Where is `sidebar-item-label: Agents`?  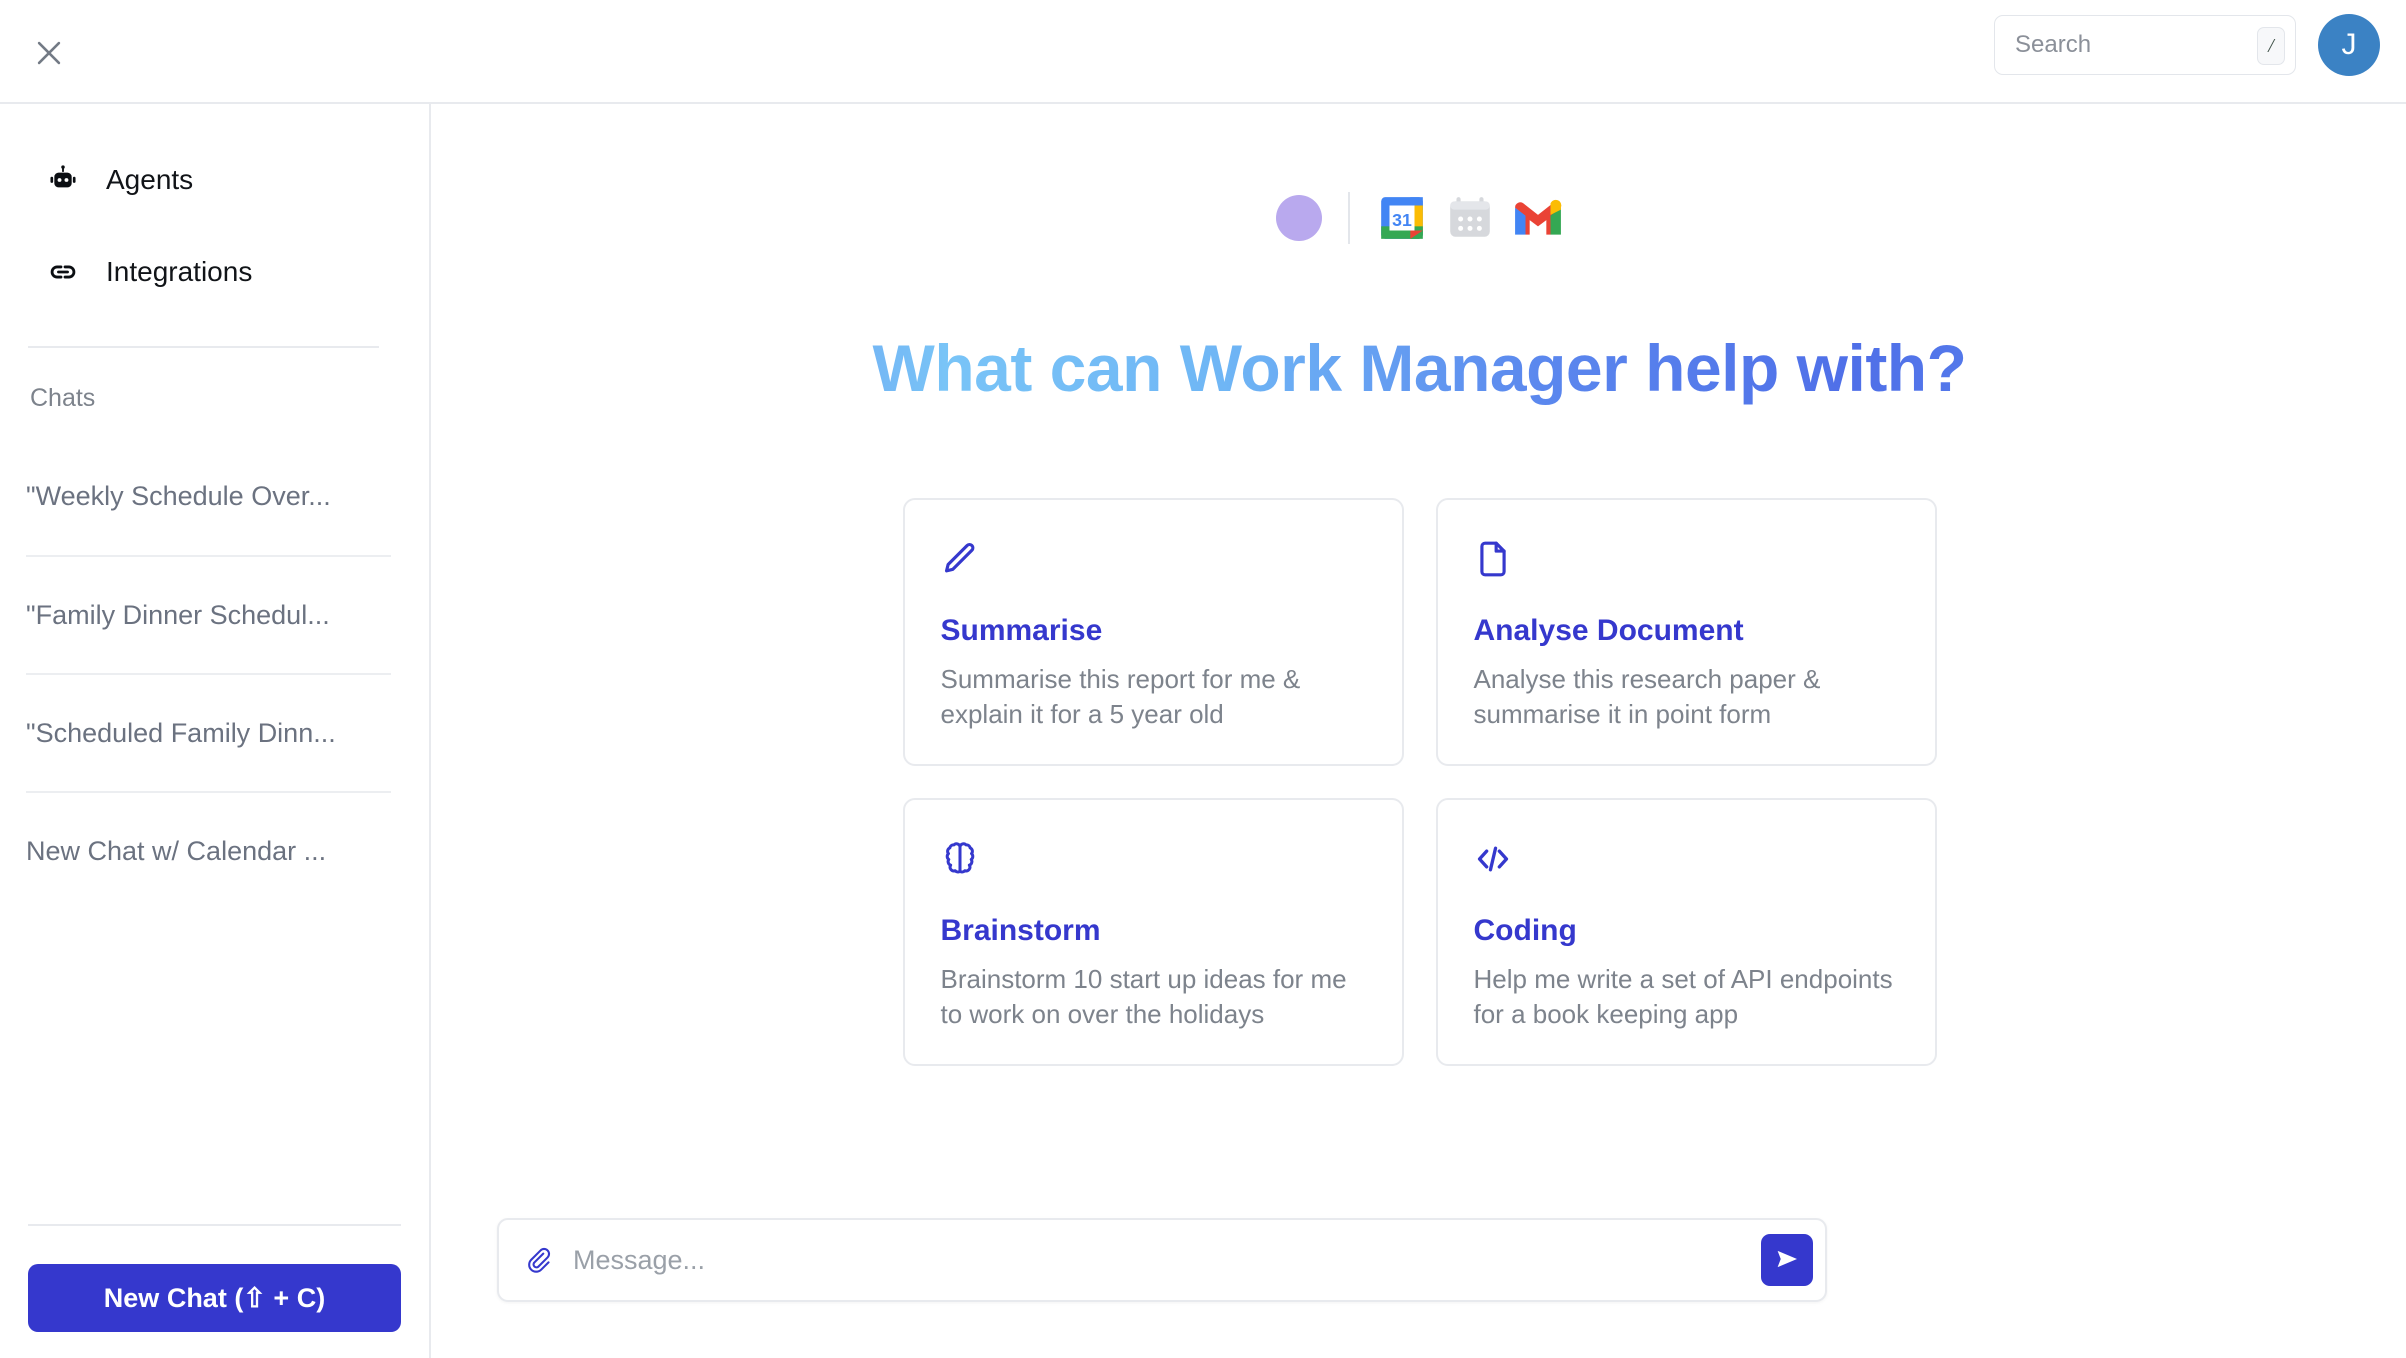 sidebar-item-label: Agents is located at coordinates (150, 179).